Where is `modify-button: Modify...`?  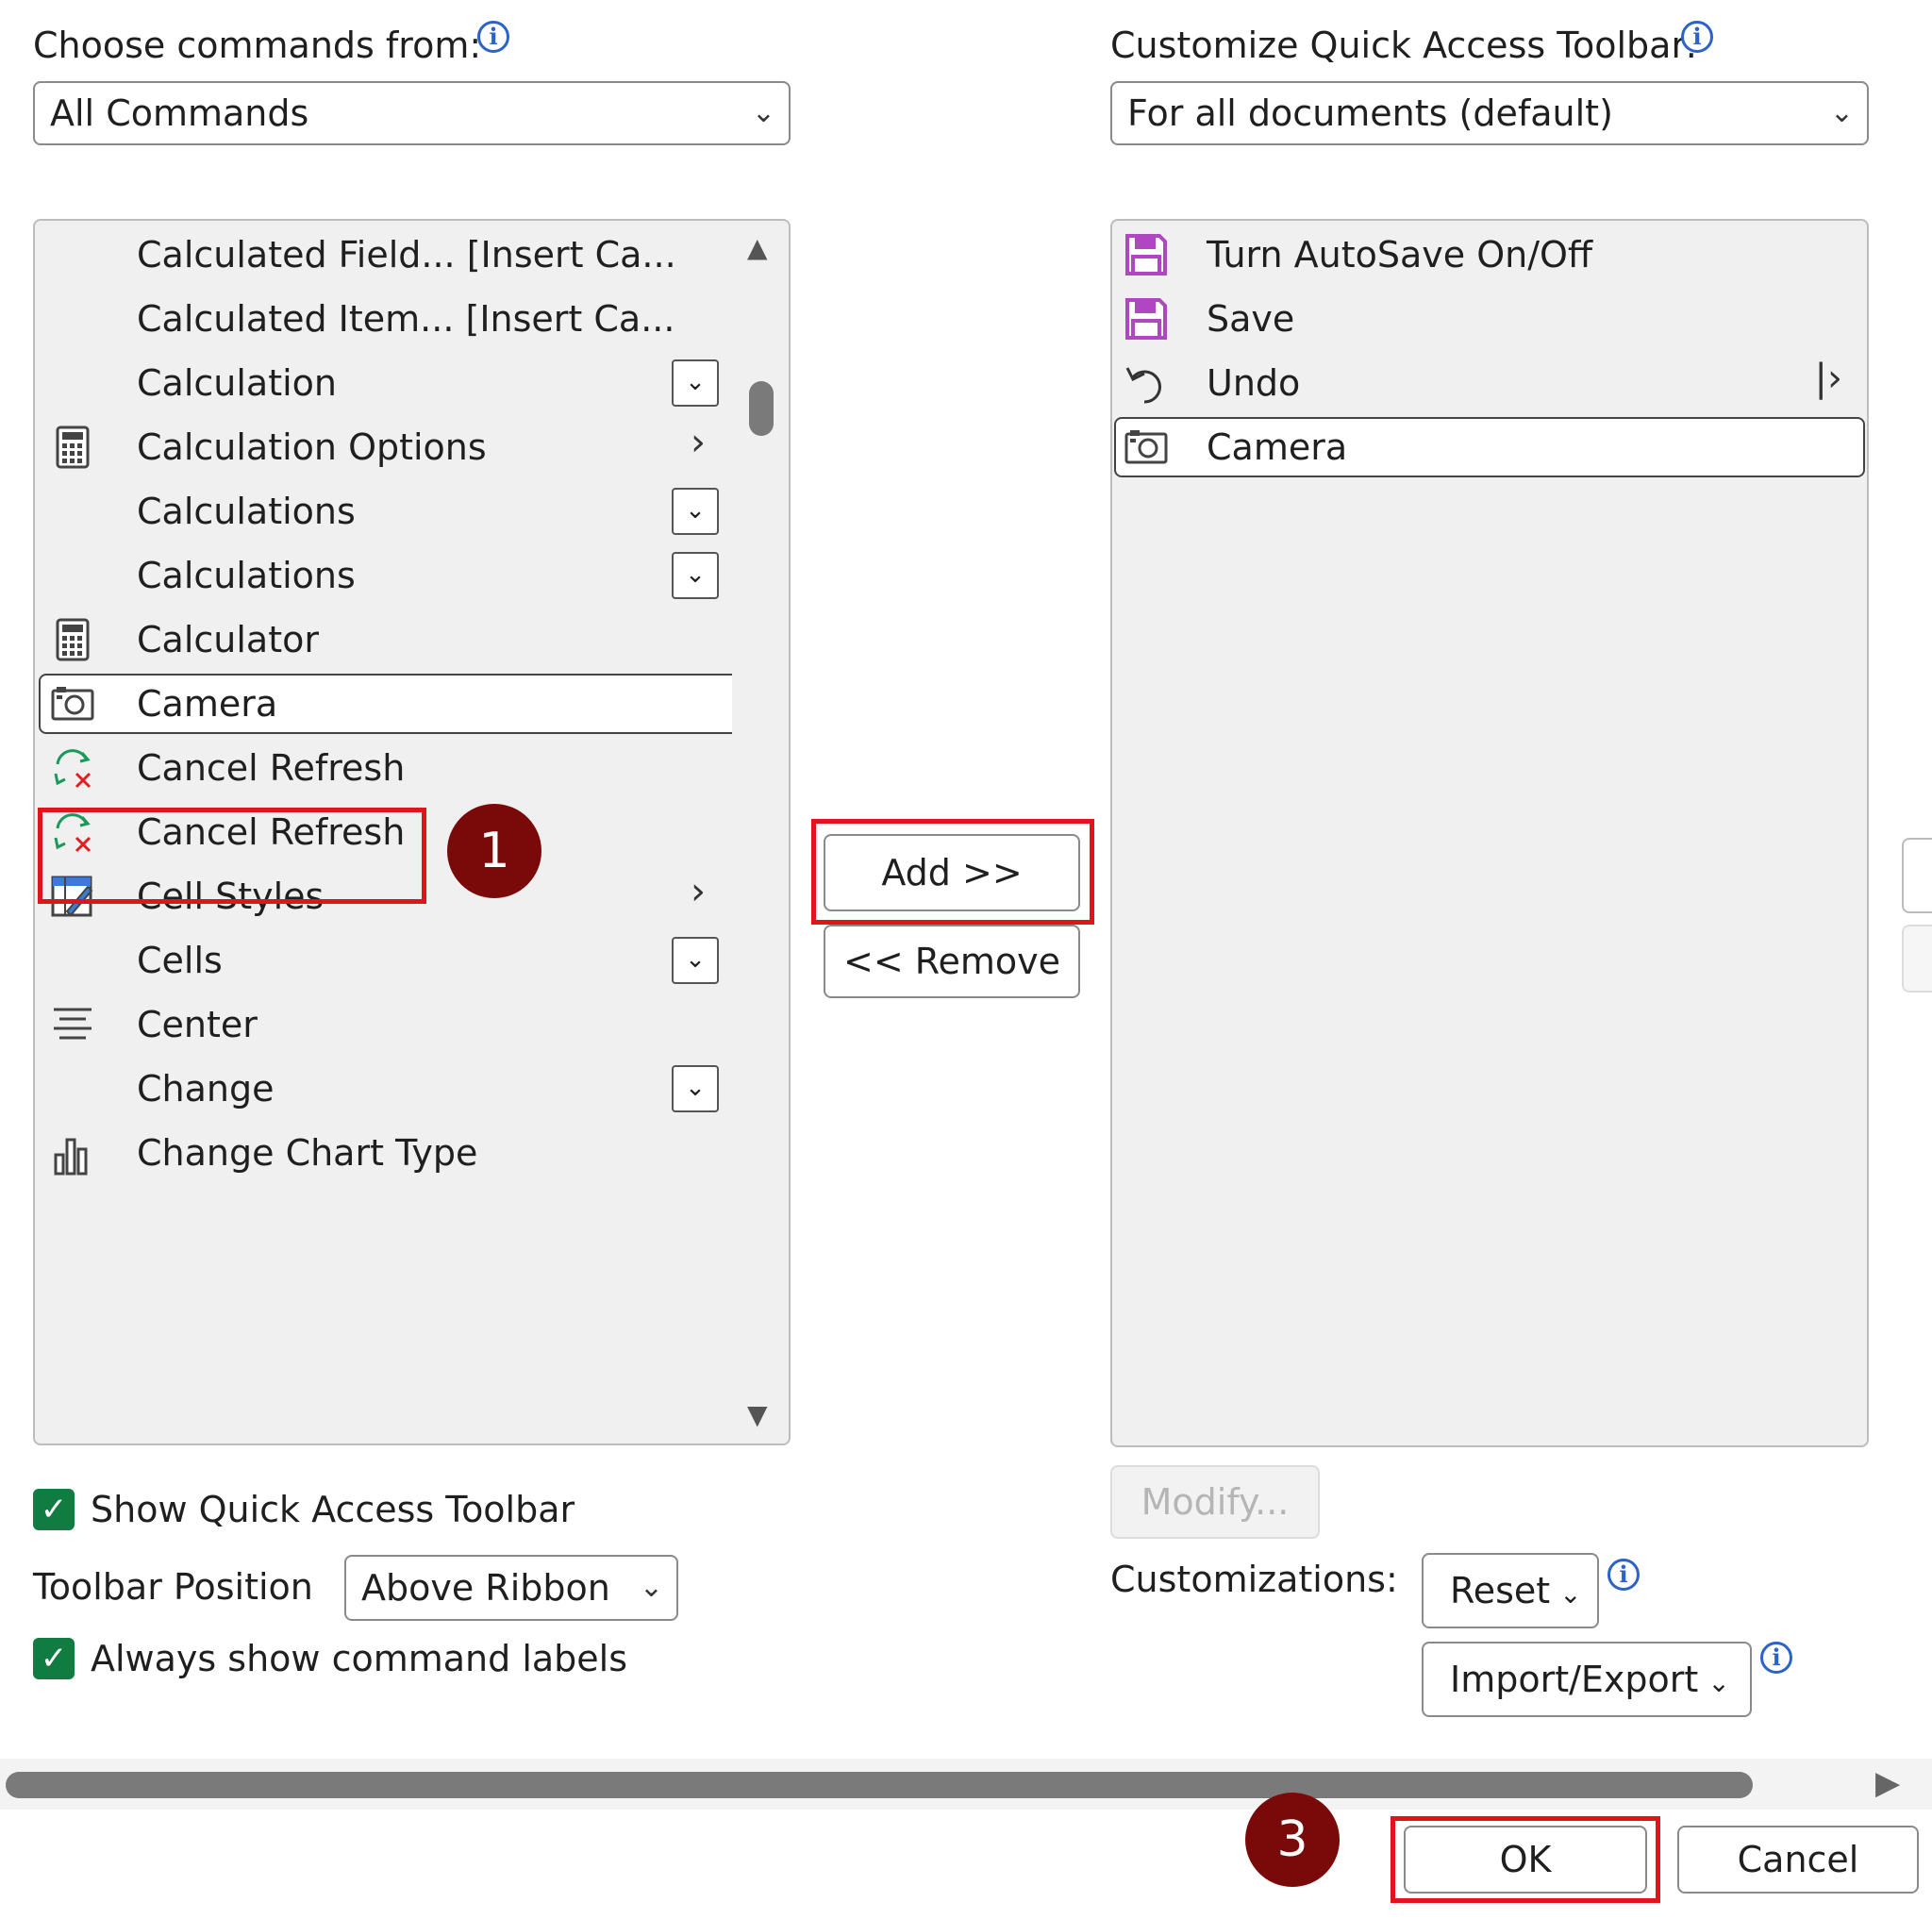
modify-button: Modify... is located at coordinates (1215, 1502).